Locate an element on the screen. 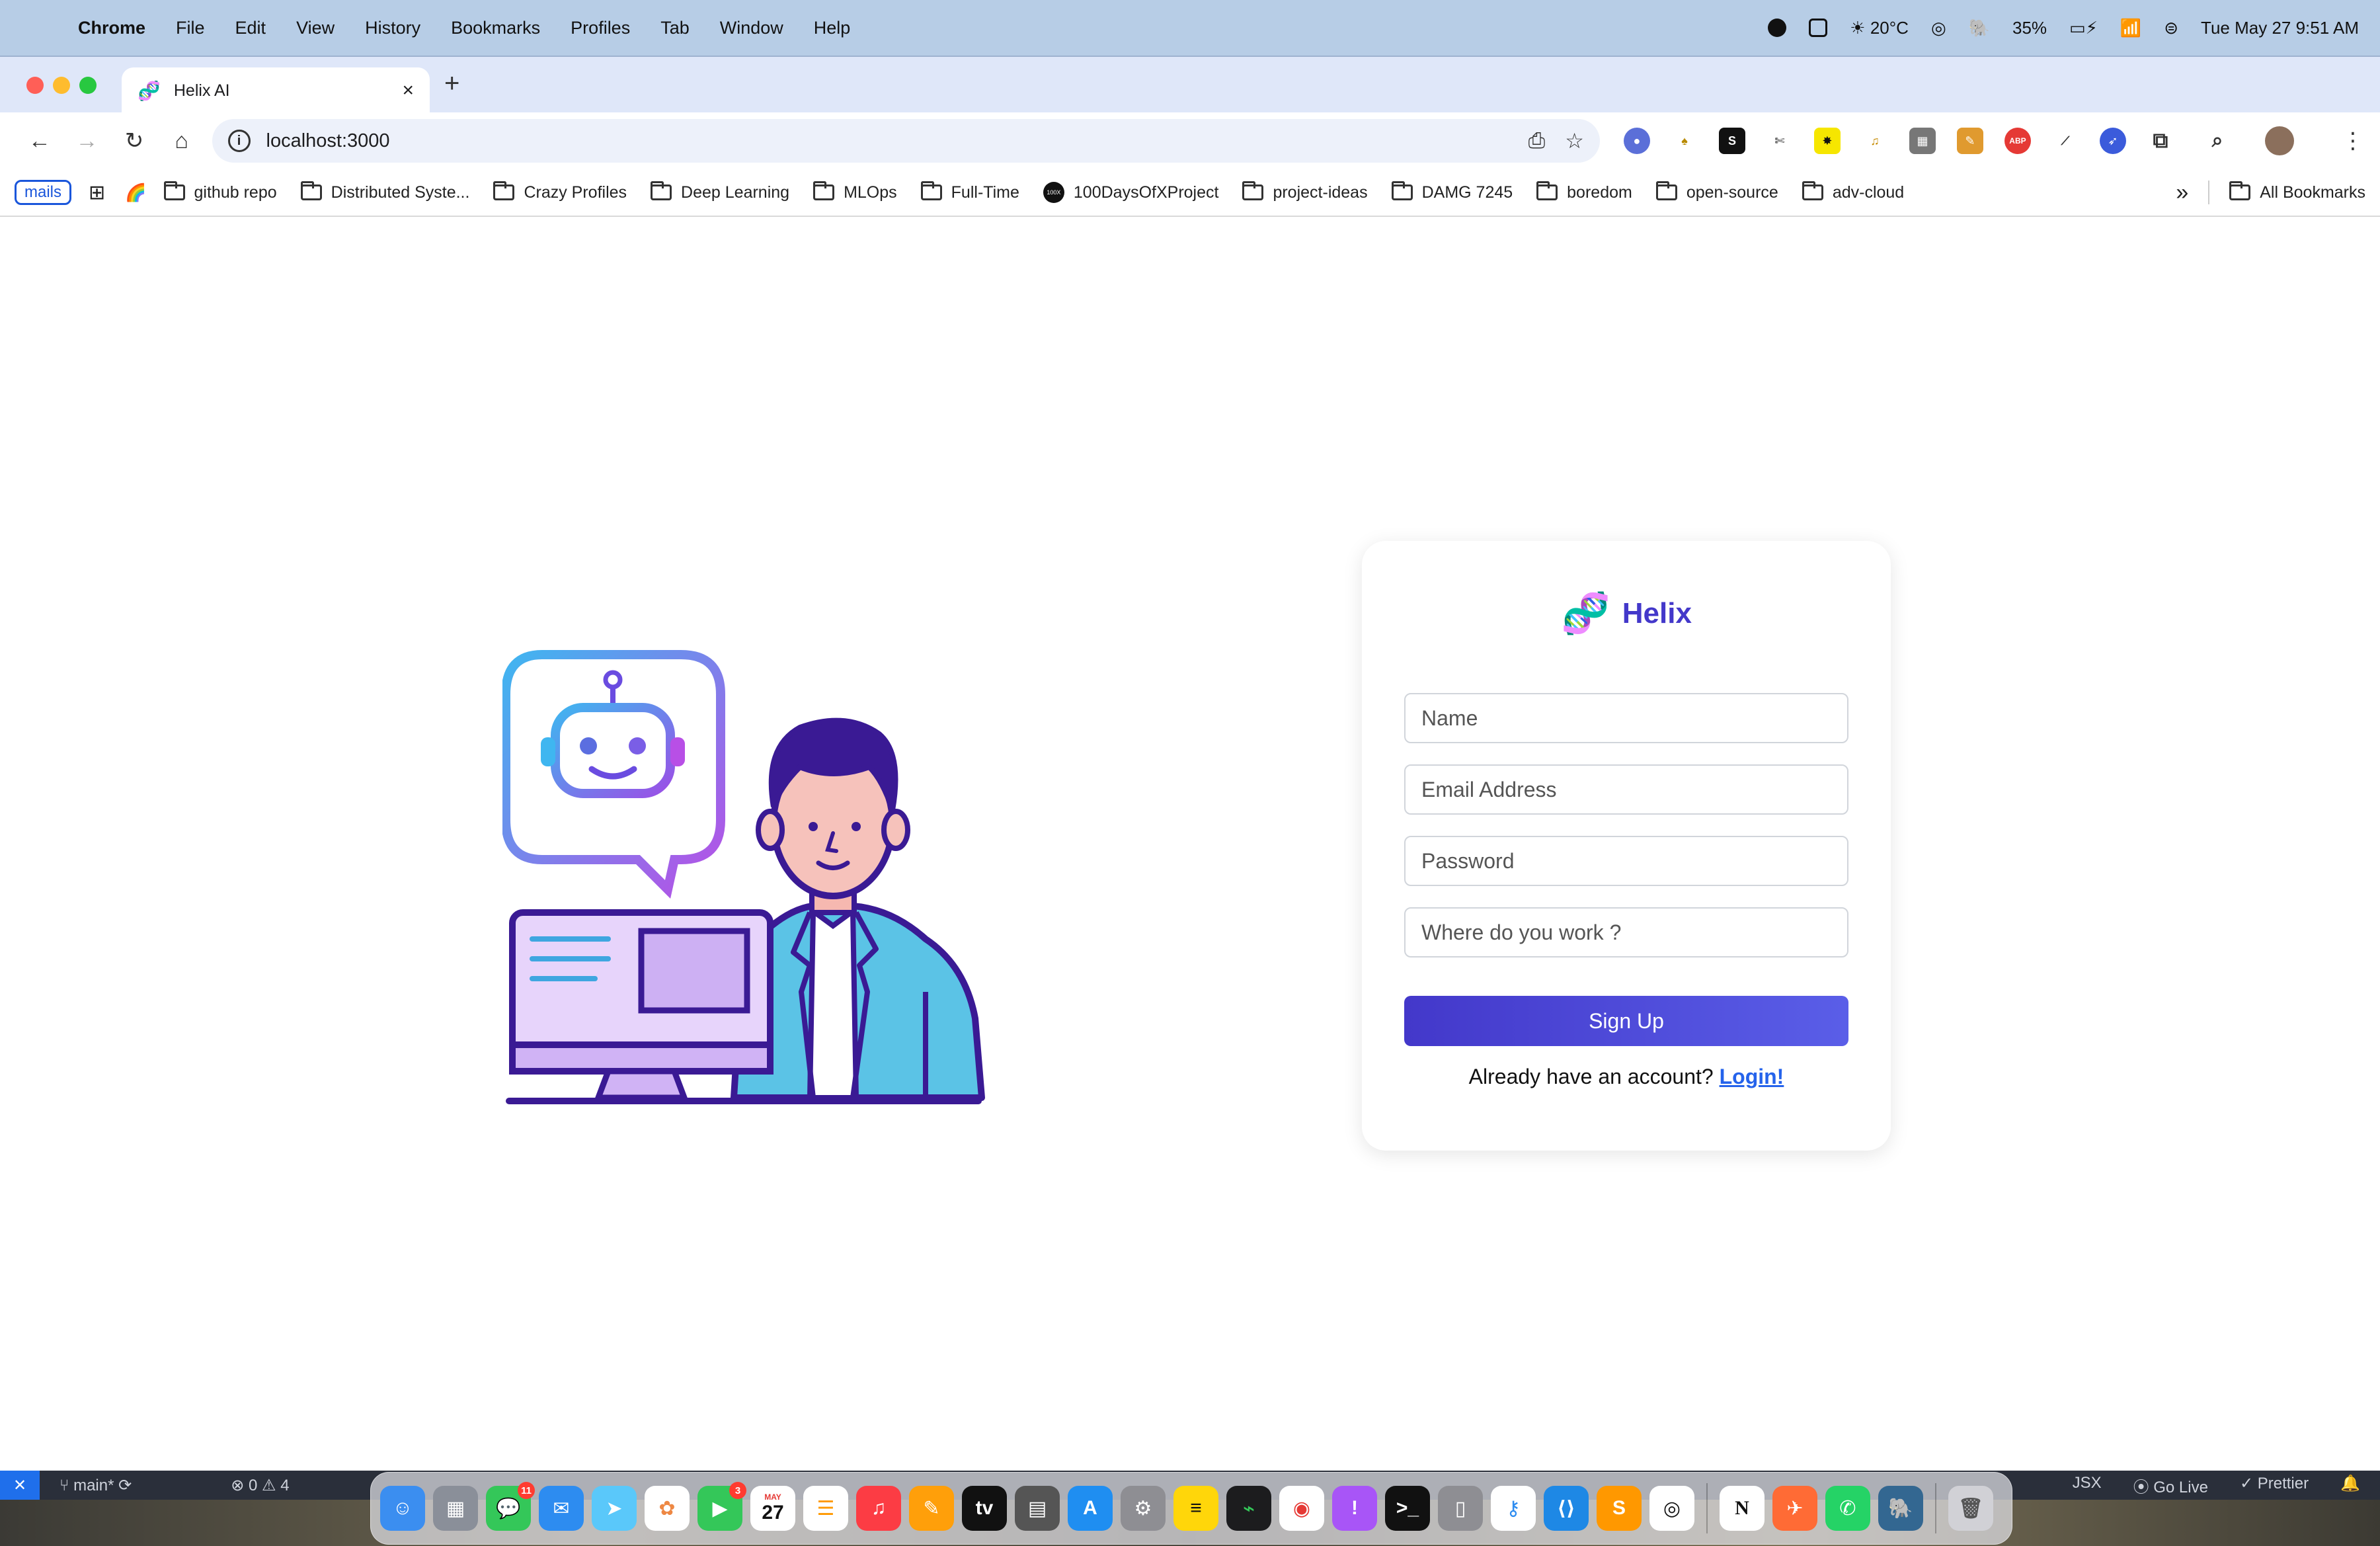  bookmark-folder: adv-cloud is located at coordinates (1853, 191).